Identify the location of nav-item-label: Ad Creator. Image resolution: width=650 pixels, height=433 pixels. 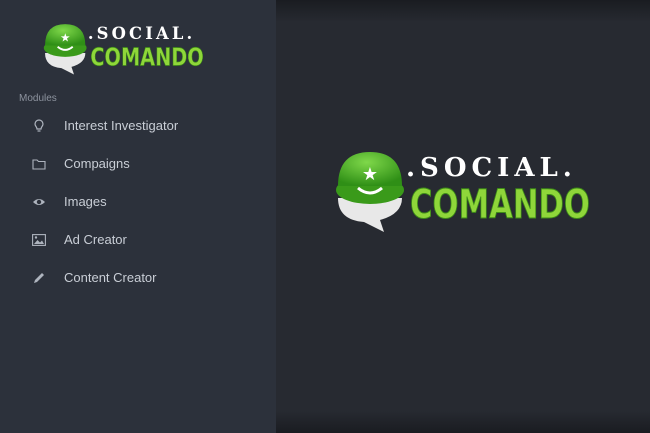
(95, 239).